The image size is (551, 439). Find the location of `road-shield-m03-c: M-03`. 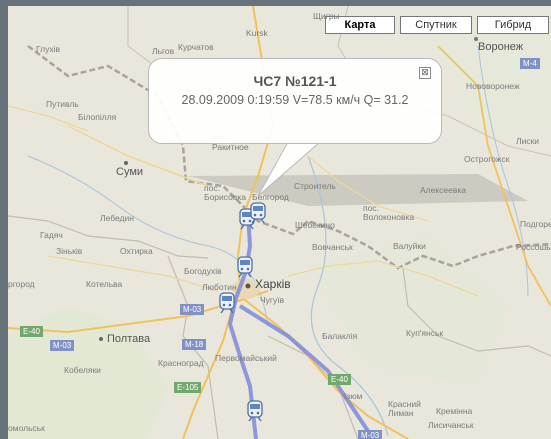

road-shield-m03-c: M-03 is located at coordinates (370, 434).